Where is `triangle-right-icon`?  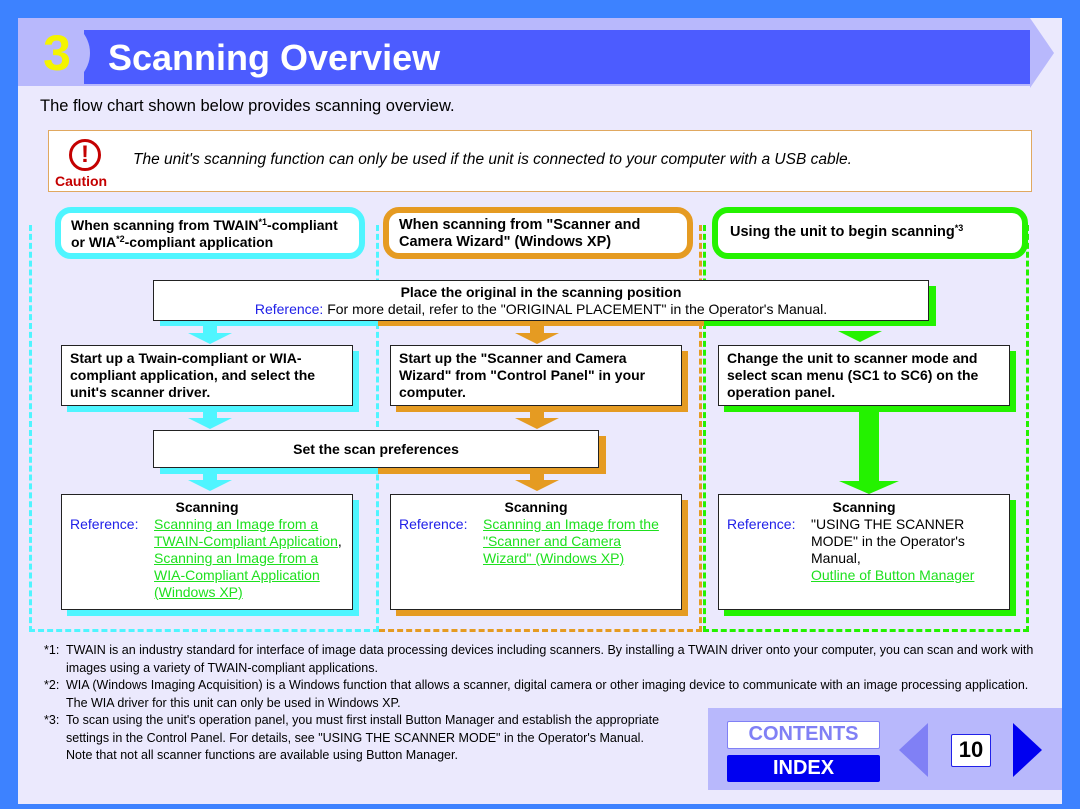 triangle-right-icon is located at coordinates (1027, 750).